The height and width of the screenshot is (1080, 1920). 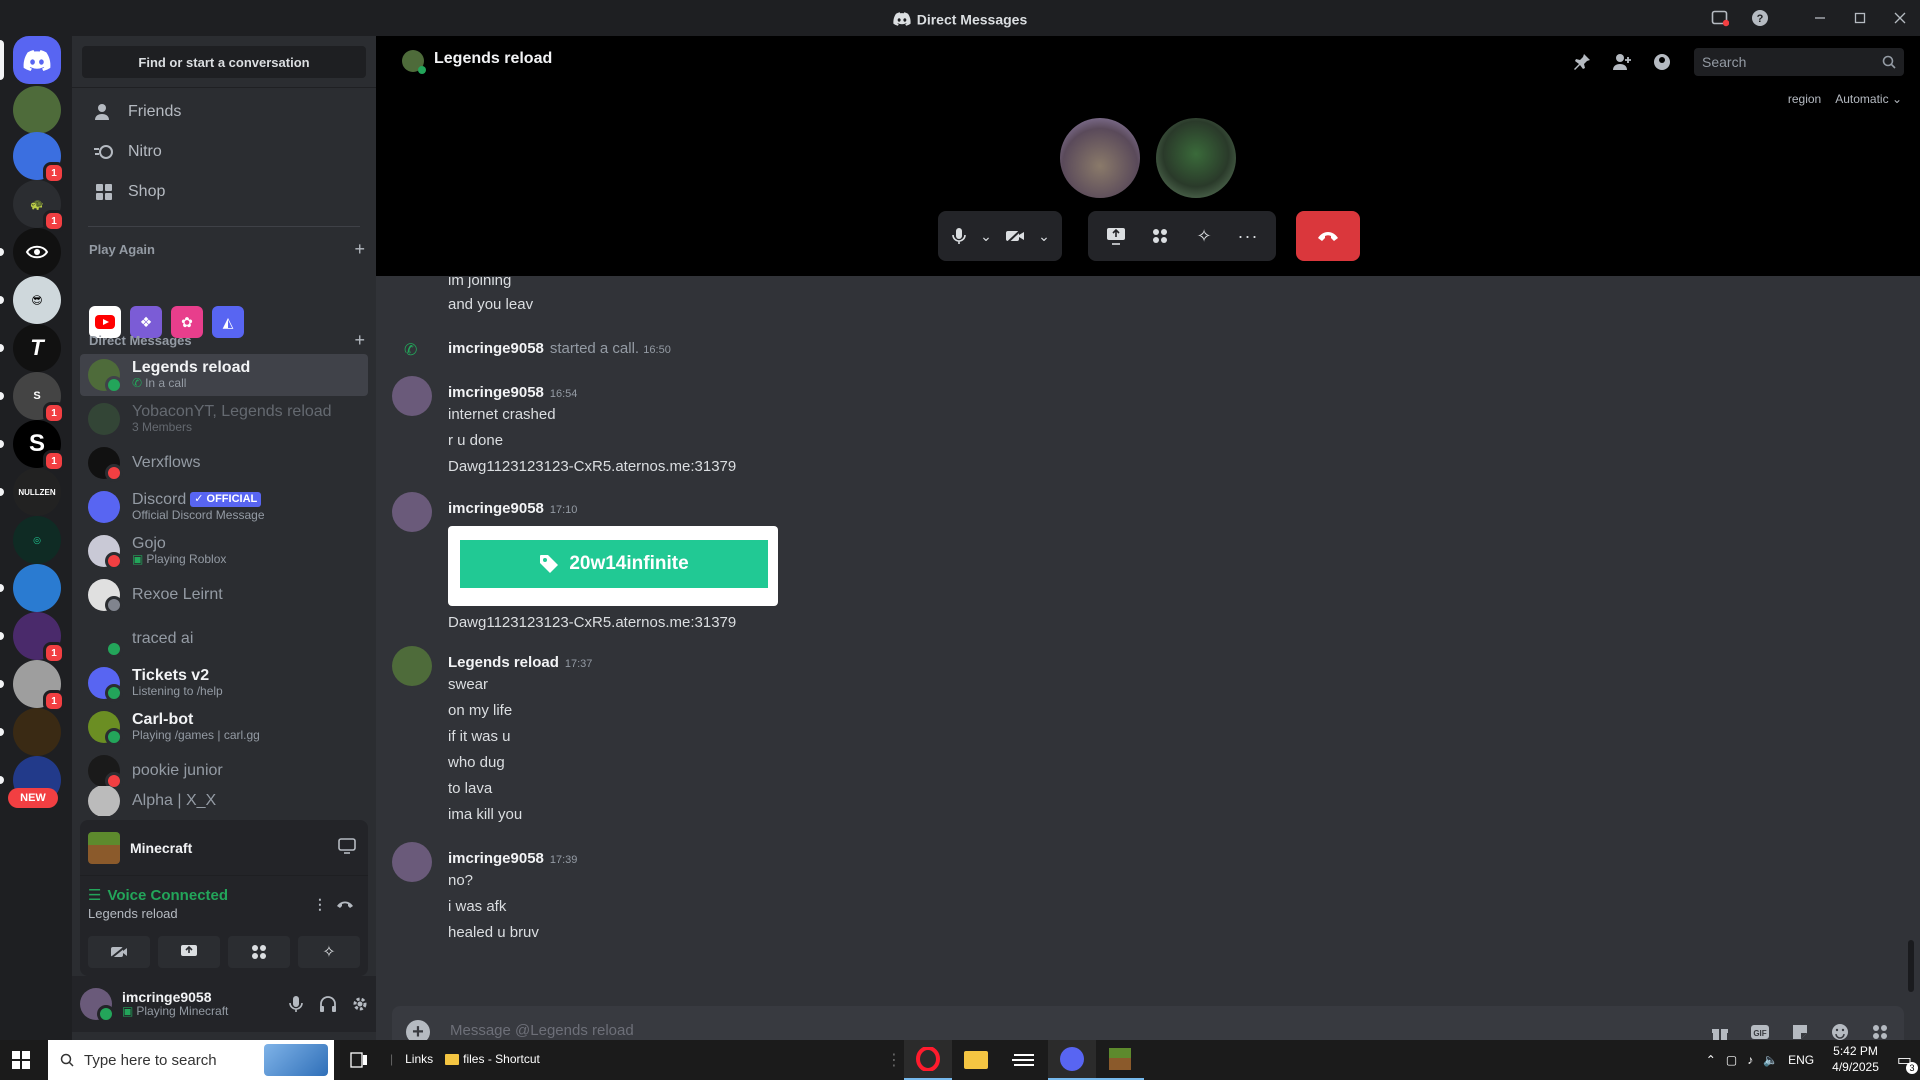 What do you see at coordinates (224, 683) in the screenshot?
I see `dm-item-tickets: Tickets v2 Listening to /help` at bounding box center [224, 683].